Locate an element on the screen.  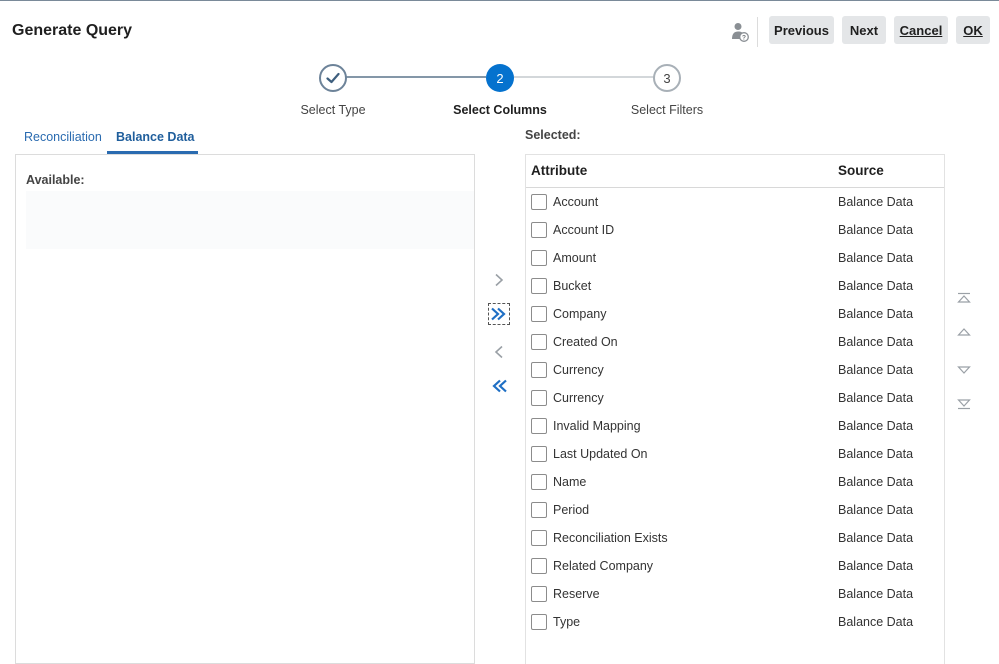
table-row: Reconciliation Exists Balance Data is located at coordinates (735, 538).